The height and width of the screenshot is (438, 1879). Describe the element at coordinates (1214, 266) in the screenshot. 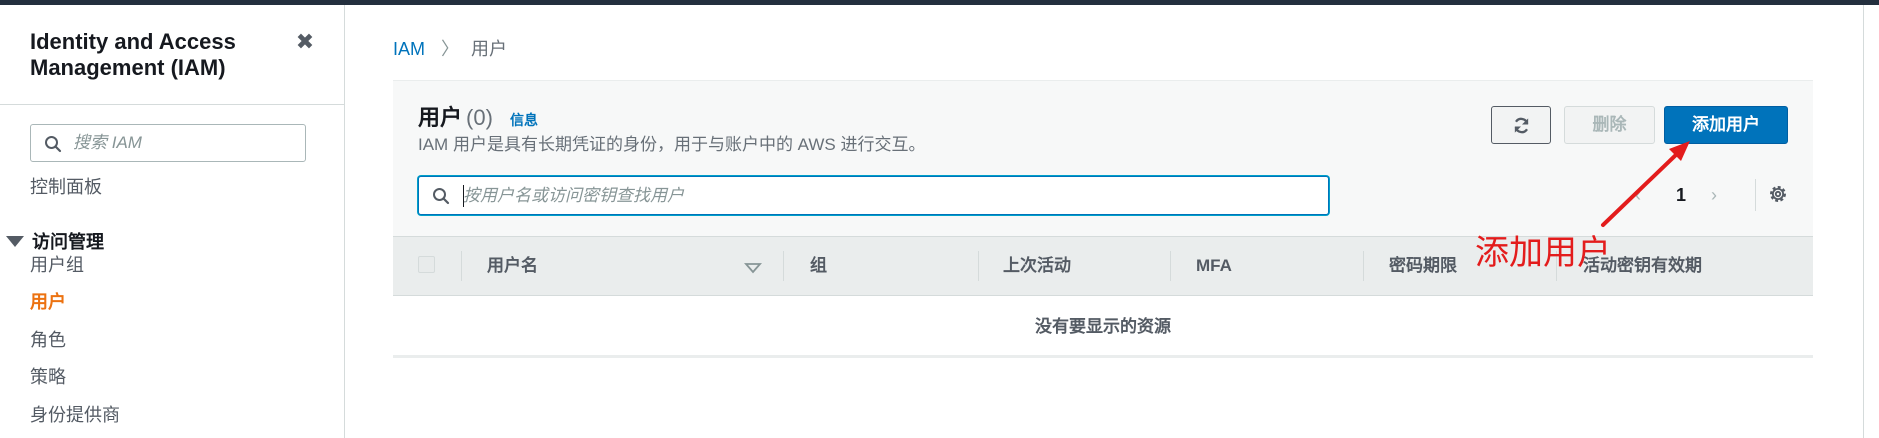

I see `column-header-mfa: MFA` at that location.